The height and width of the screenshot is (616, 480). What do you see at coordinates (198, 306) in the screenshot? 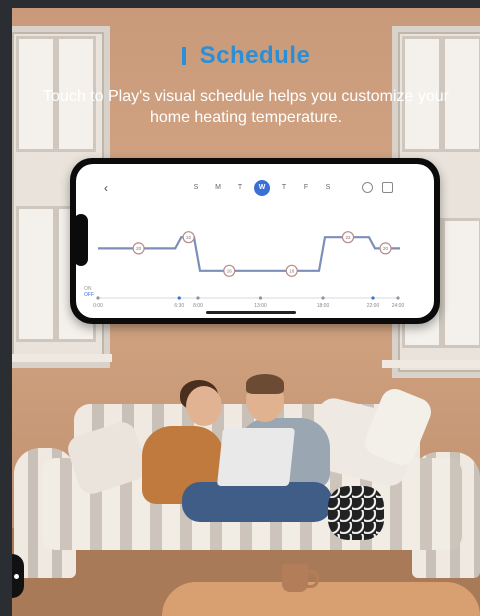
I see `x-tick-label: 8:00` at bounding box center [198, 306].